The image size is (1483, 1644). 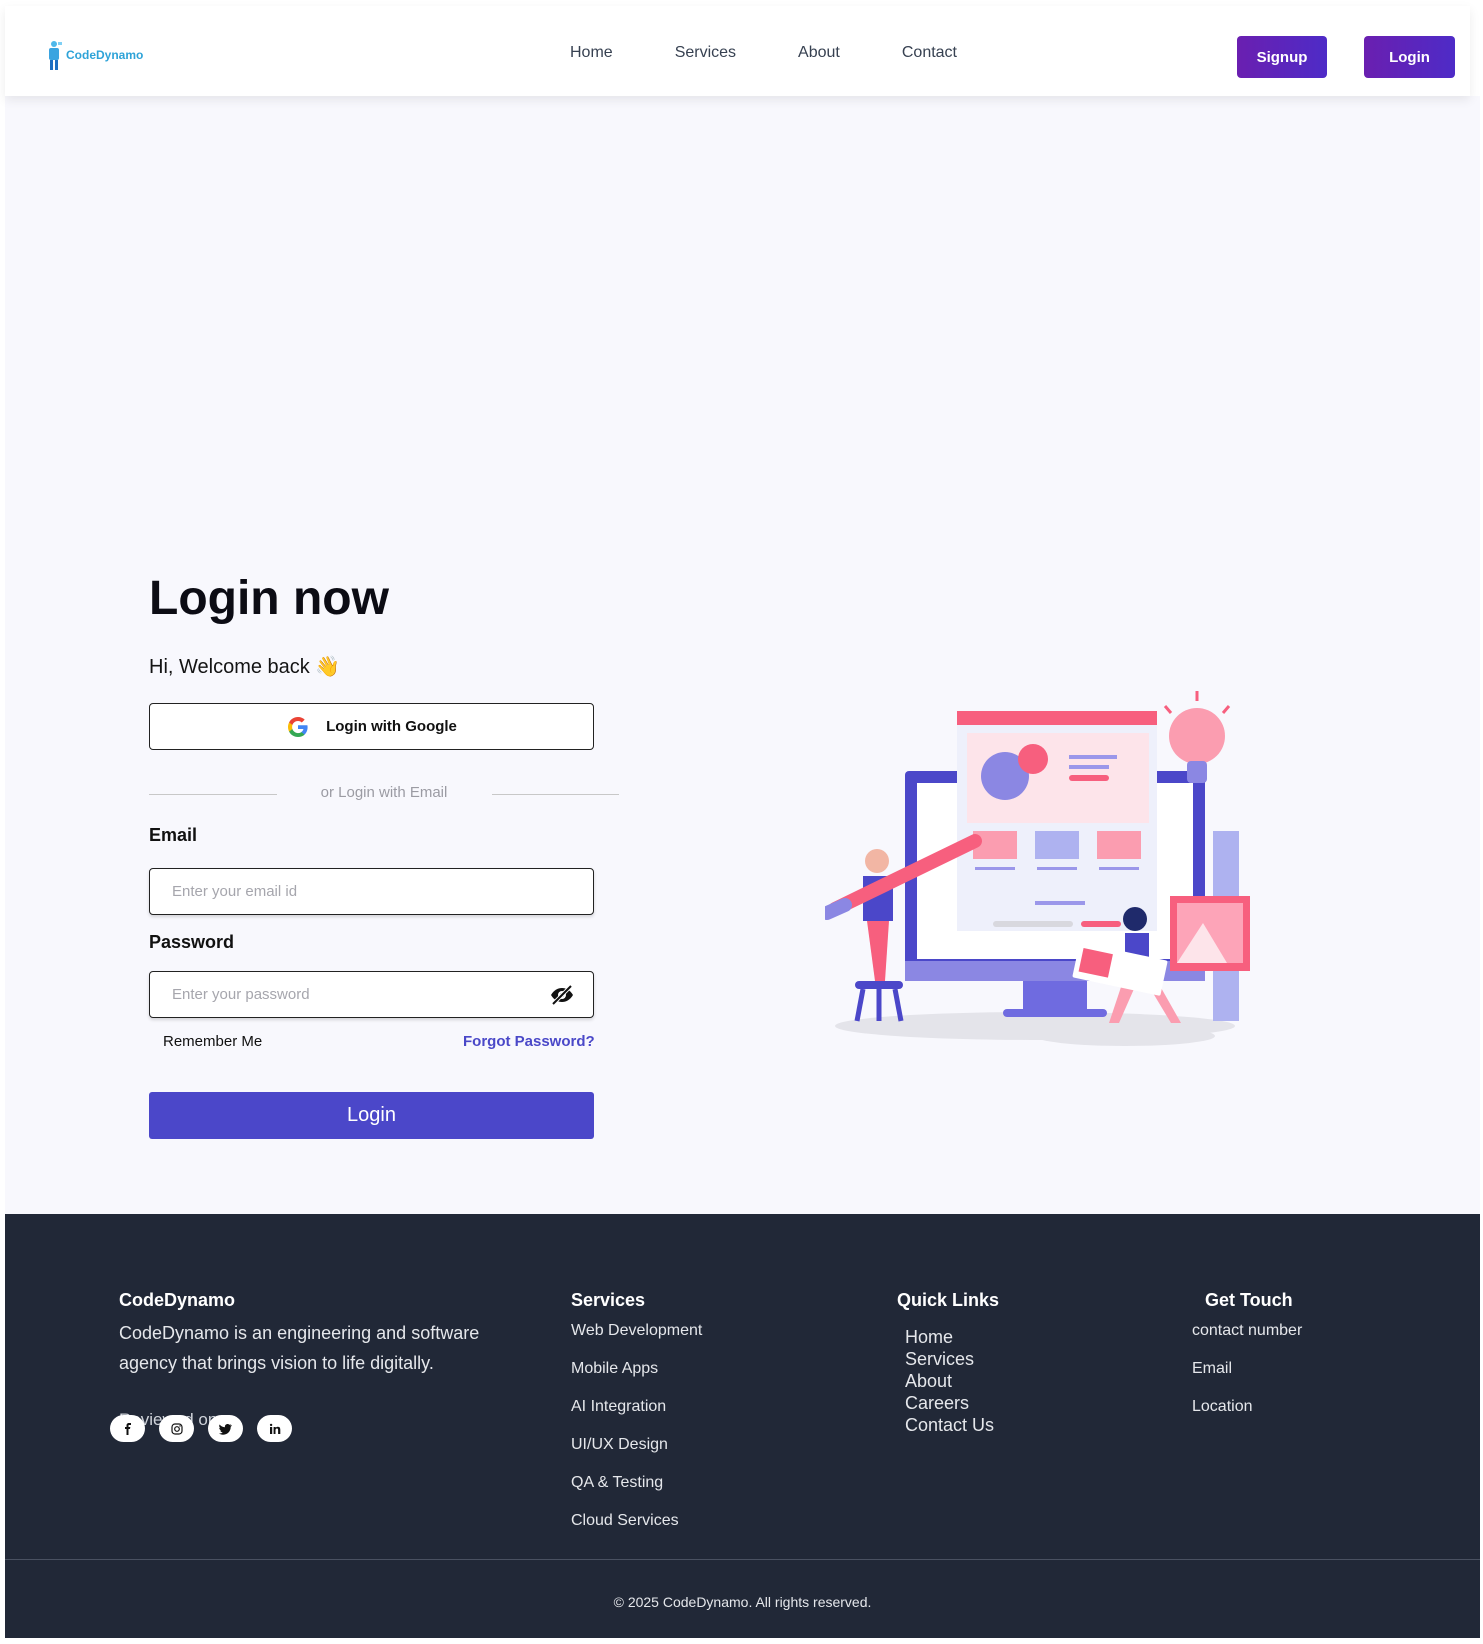 I want to click on twitter-link, so click(x=225, y=1428).